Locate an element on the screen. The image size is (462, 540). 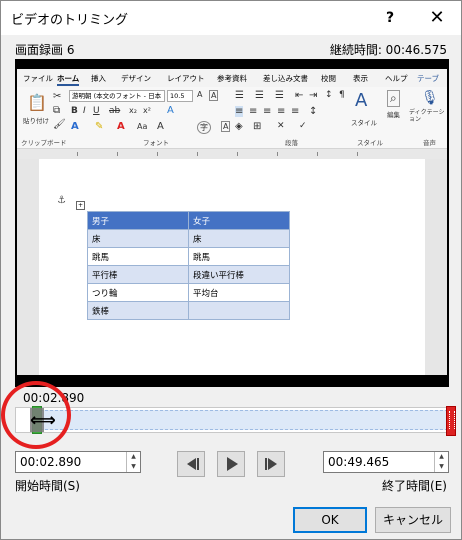
tab-mailings: 差し込み文書 is located at coordinates (285, 78).